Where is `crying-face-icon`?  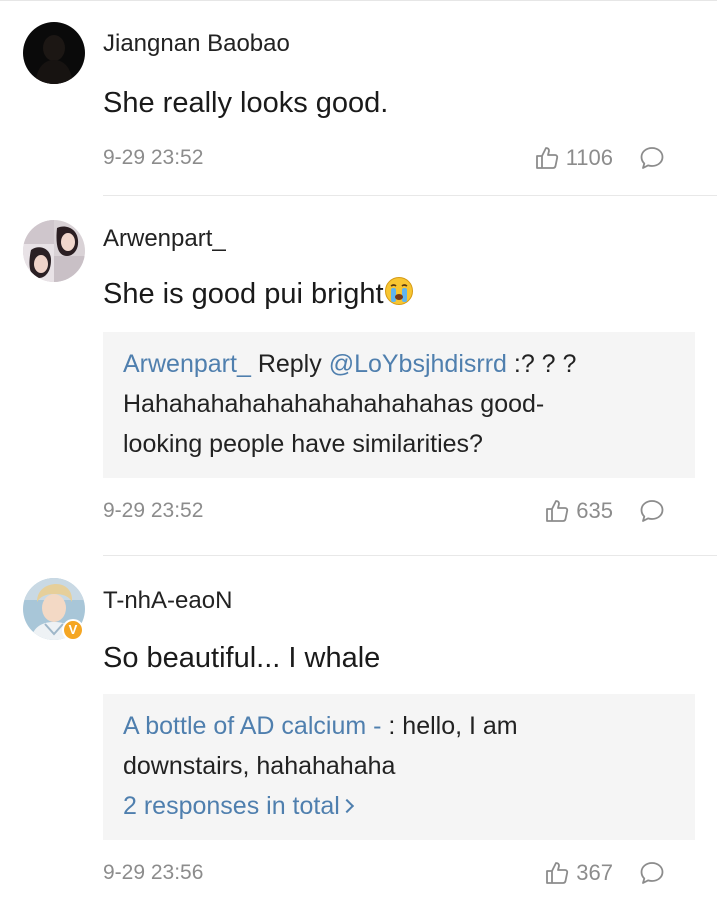
crying-face-icon is located at coordinates (399, 295).